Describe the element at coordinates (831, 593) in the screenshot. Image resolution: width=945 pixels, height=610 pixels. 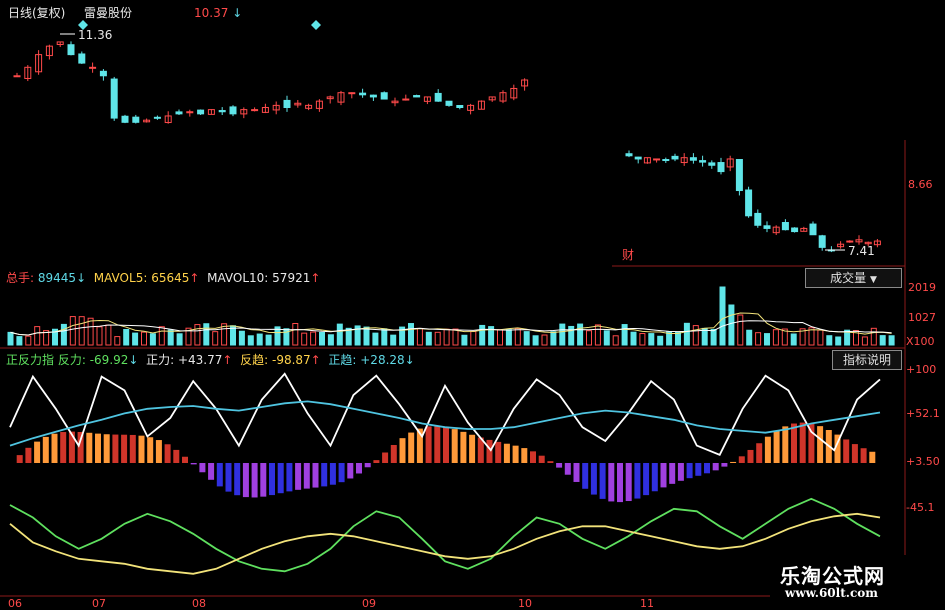
I see `watermark-url: www.60lt.com` at that location.